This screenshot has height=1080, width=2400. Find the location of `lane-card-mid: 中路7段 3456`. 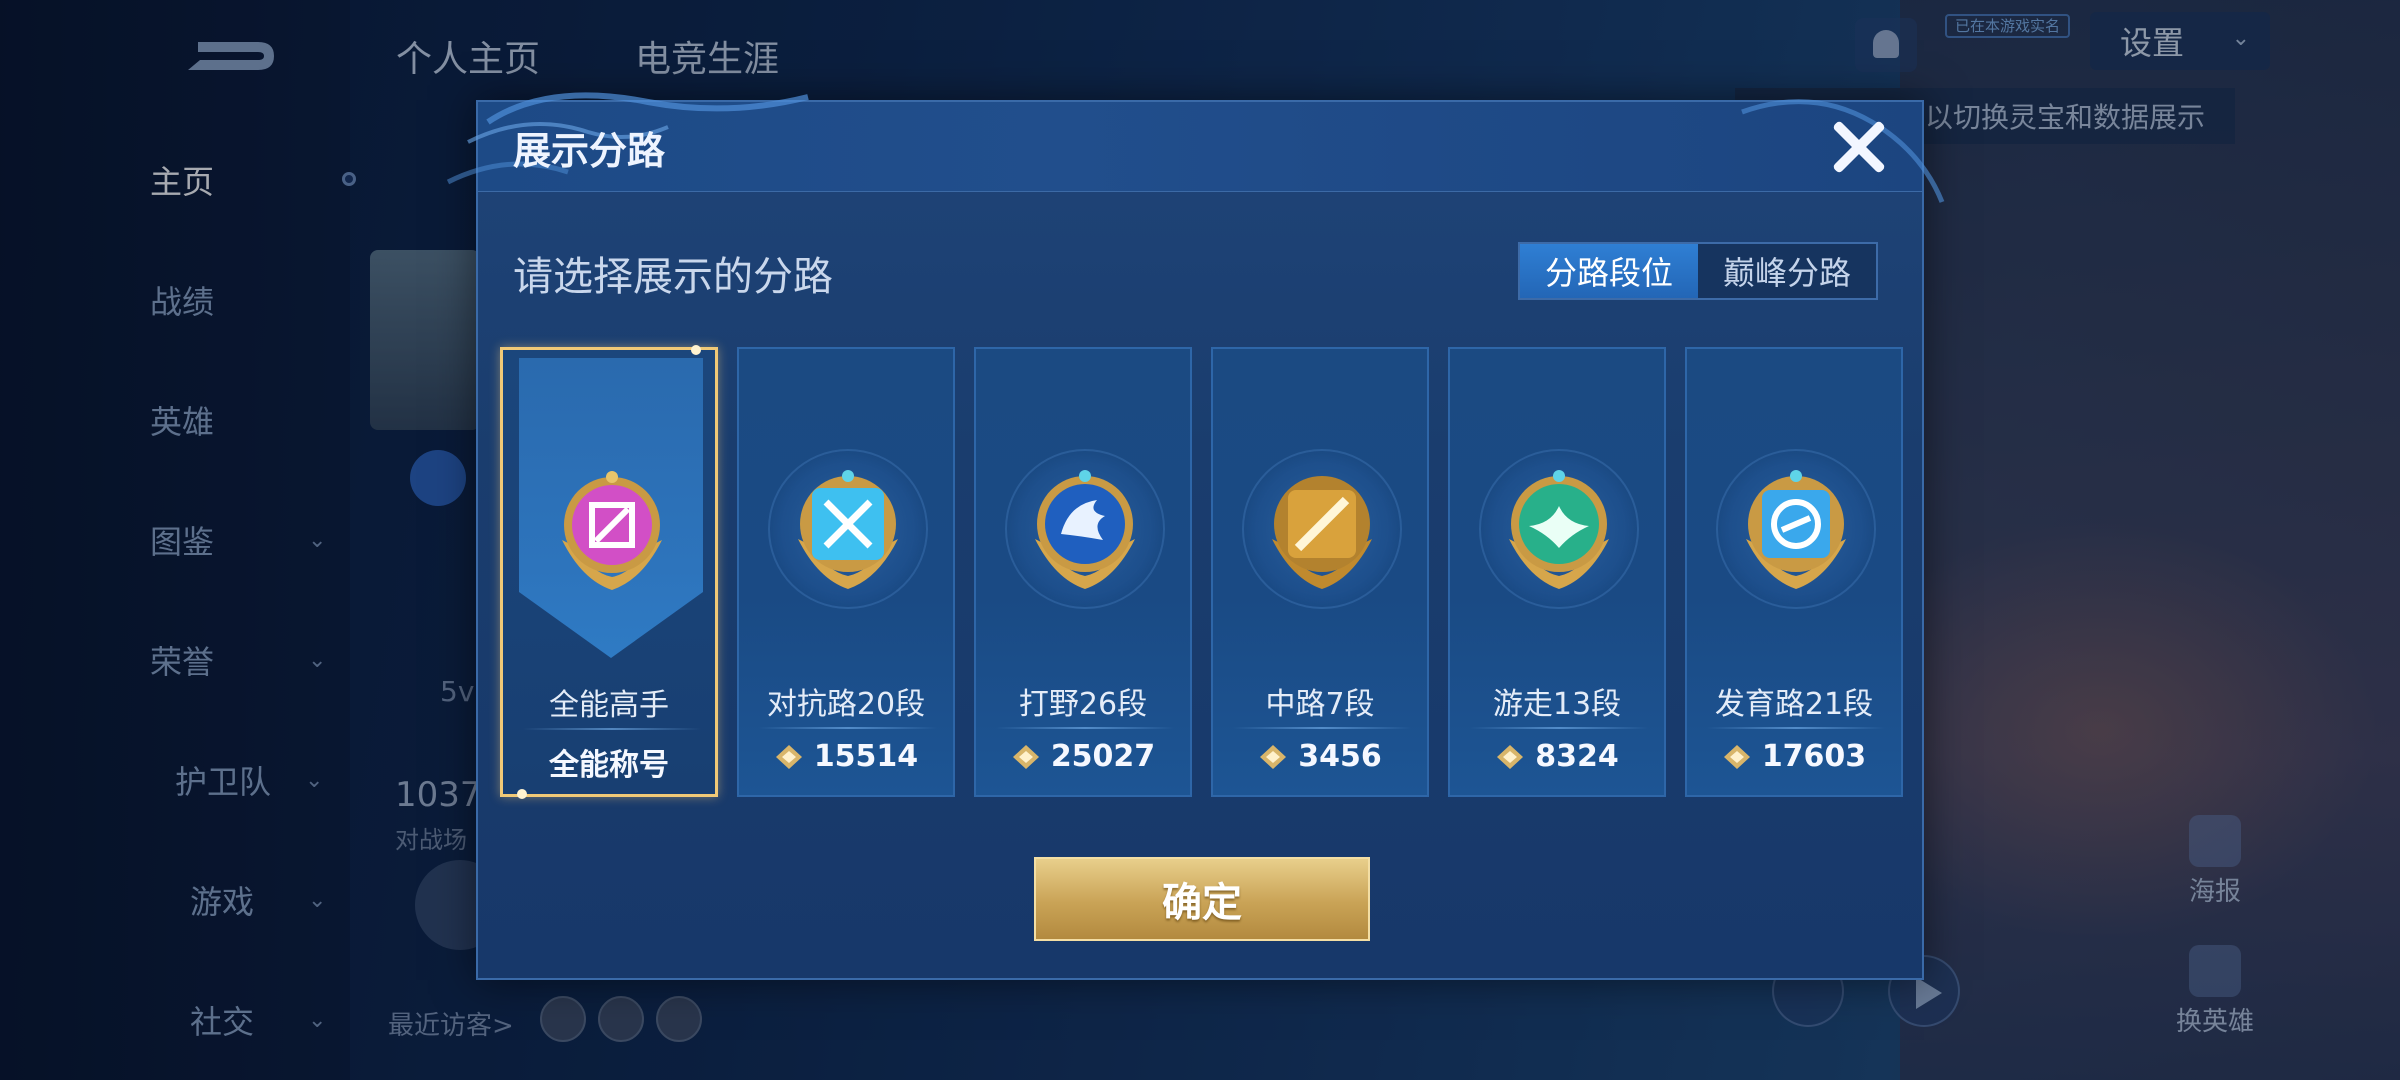

lane-card-mid: 中路7段 3456 is located at coordinates (1320, 572).